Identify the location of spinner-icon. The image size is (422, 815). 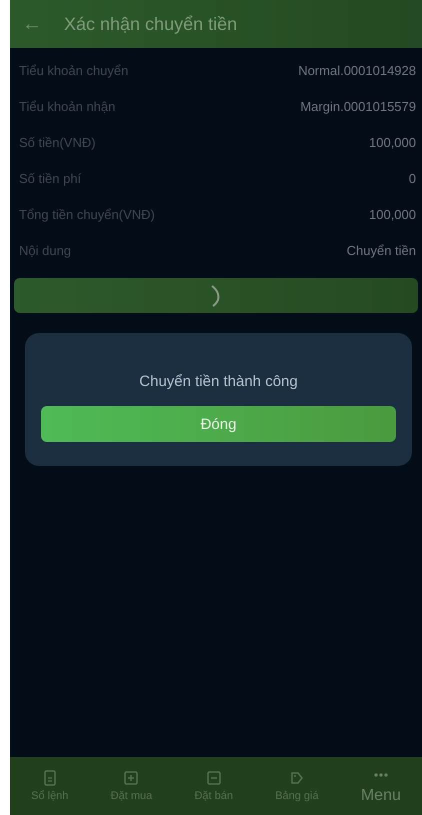
(216, 296).